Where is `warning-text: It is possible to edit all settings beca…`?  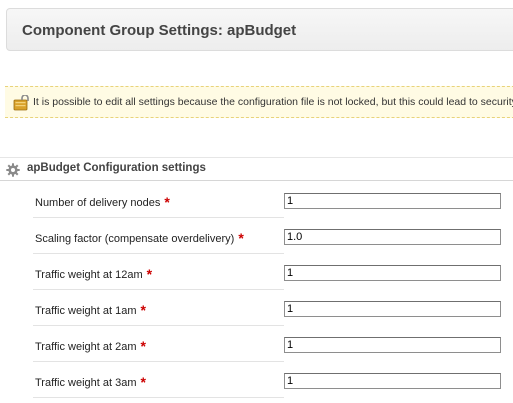
warning-text: It is possible to edit all settings beca… is located at coordinates (273, 102).